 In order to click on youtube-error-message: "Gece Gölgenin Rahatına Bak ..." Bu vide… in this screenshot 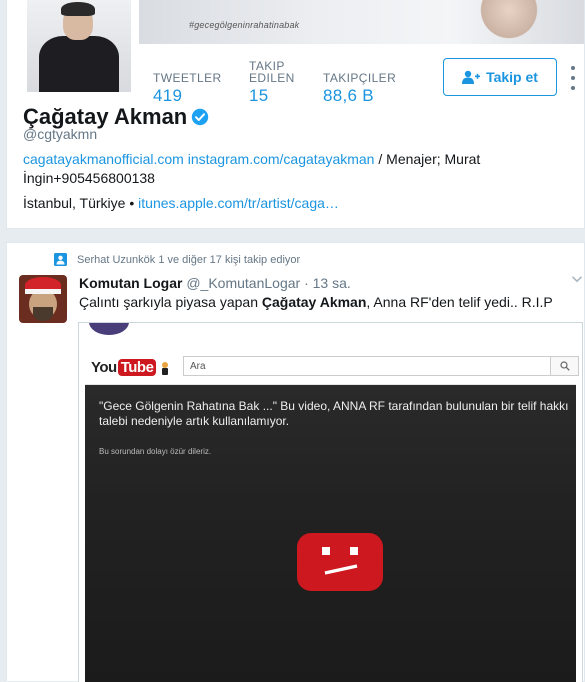, I will do `click(334, 413)`.